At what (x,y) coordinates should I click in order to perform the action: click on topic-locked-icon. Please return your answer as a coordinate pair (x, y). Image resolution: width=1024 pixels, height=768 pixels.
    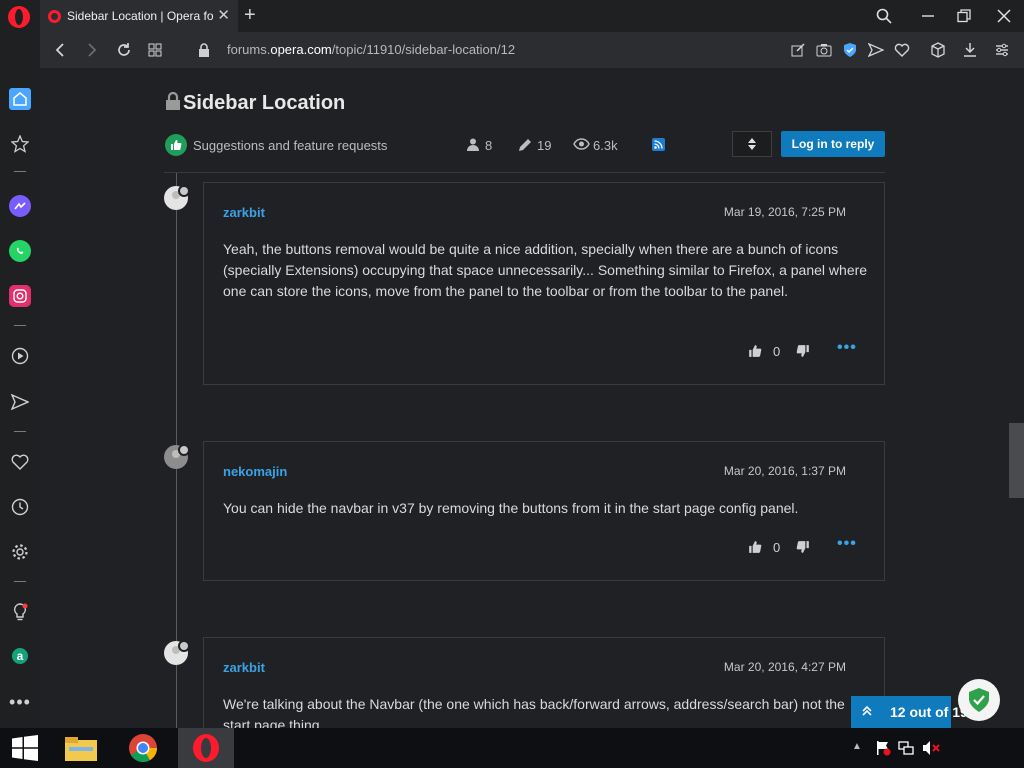
    Looking at the image, I should click on (173, 101).